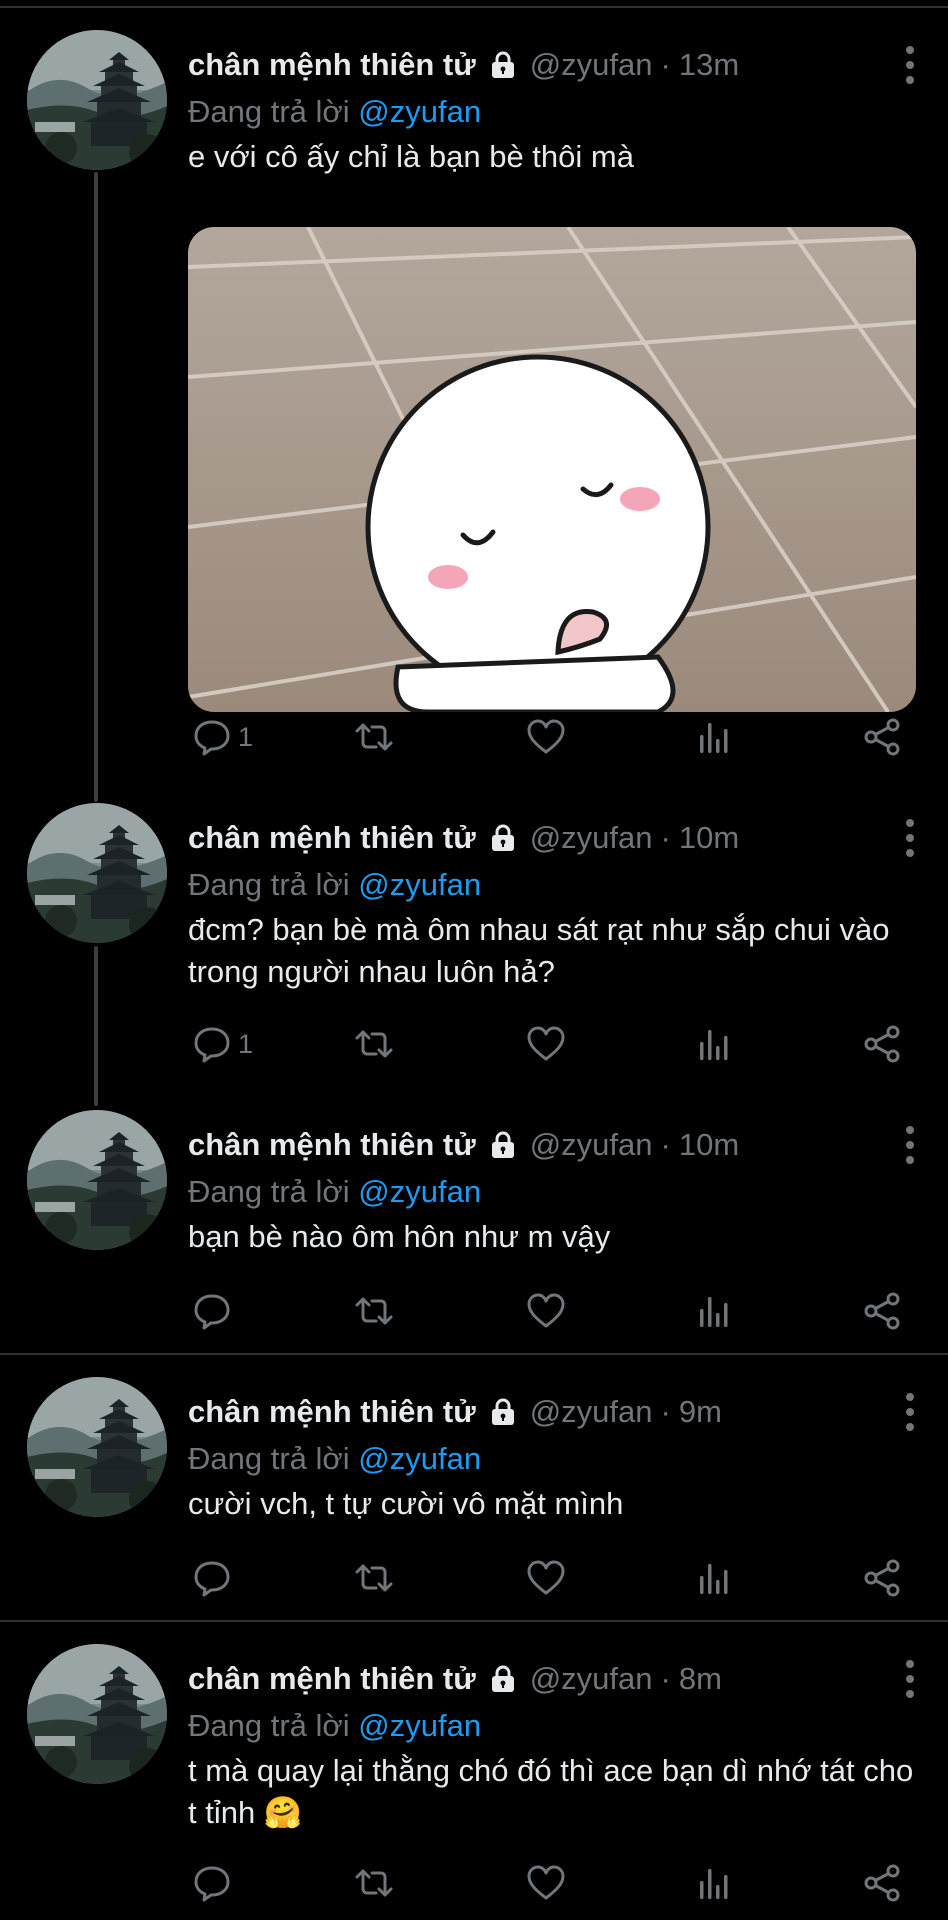  I want to click on timestamp: 9m, so click(700, 1412).